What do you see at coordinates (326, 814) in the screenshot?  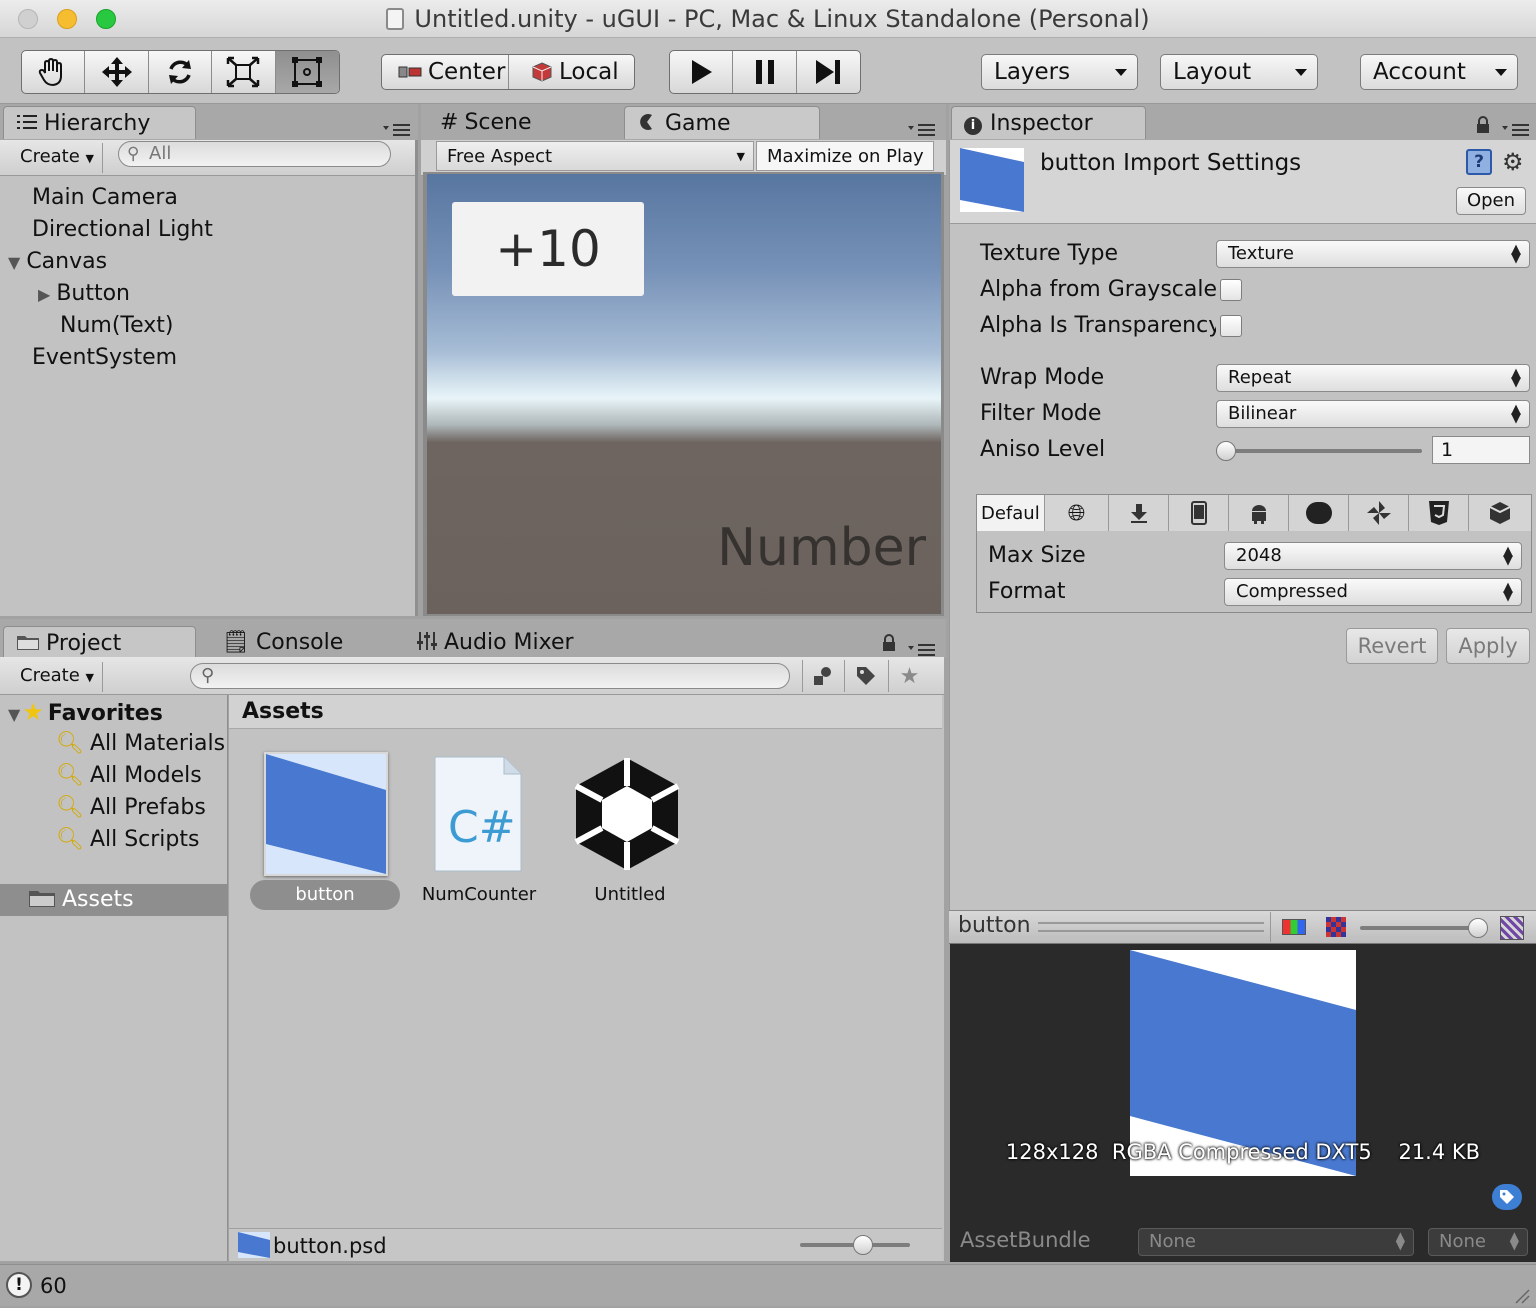 I see `asset-button-thumbnail` at bounding box center [326, 814].